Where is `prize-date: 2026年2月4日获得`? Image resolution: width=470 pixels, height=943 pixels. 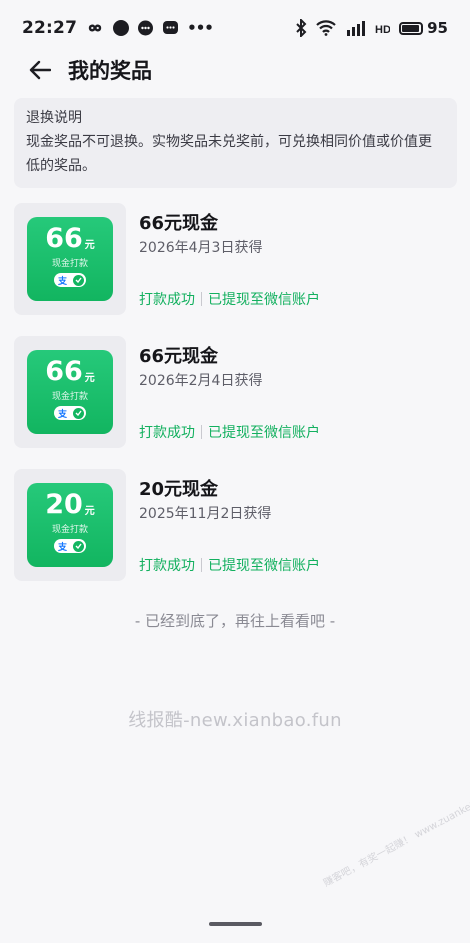
prize-date: 2026年2月4日获得 is located at coordinates (201, 381).